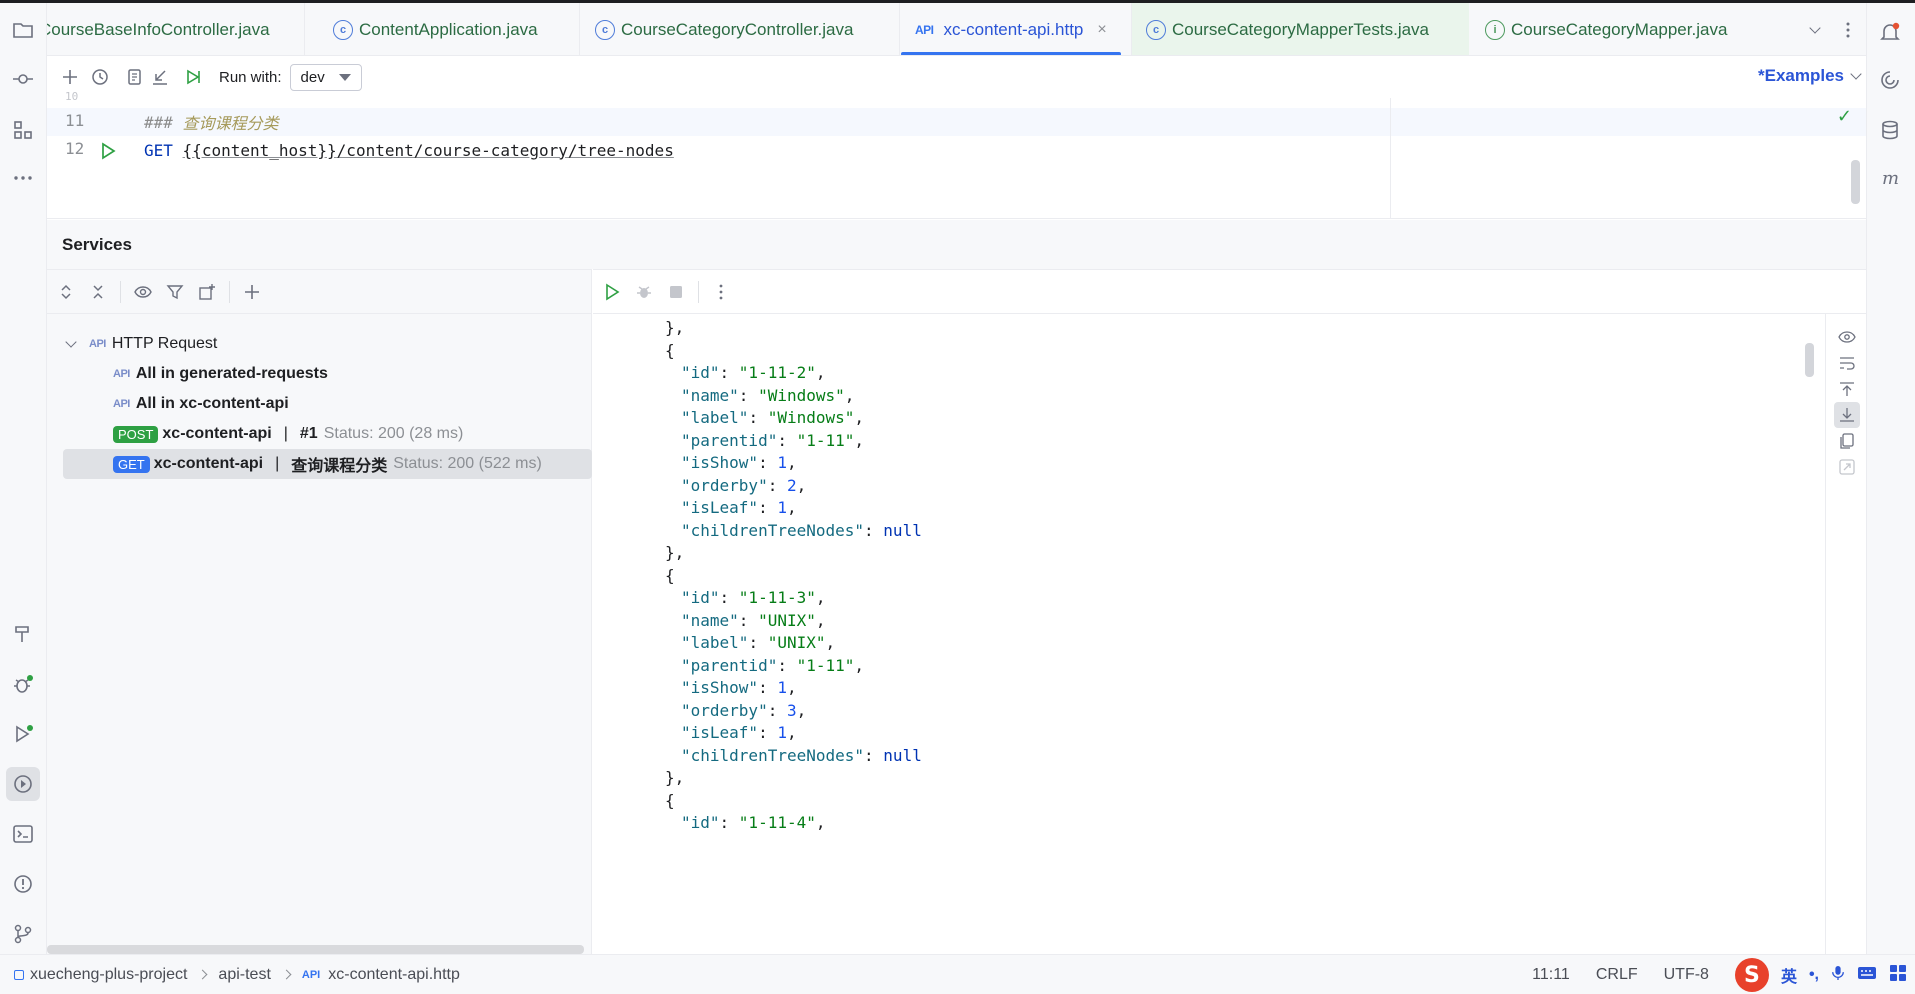 This screenshot has width=1915, height=994. Describe the element at coordinates (1867, 975) in the screenshot. I see `keyboard-icon` at that location.